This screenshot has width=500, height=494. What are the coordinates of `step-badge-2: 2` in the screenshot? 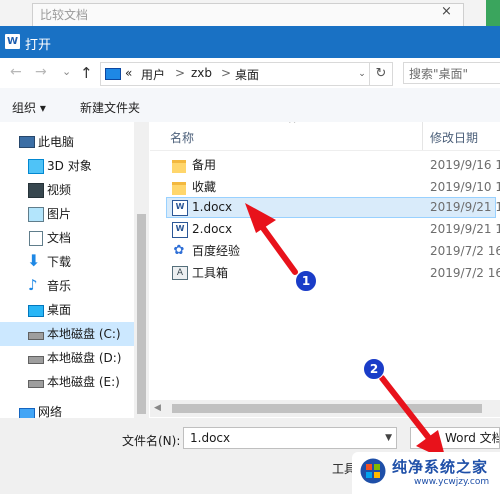 It's located at (374, 369).